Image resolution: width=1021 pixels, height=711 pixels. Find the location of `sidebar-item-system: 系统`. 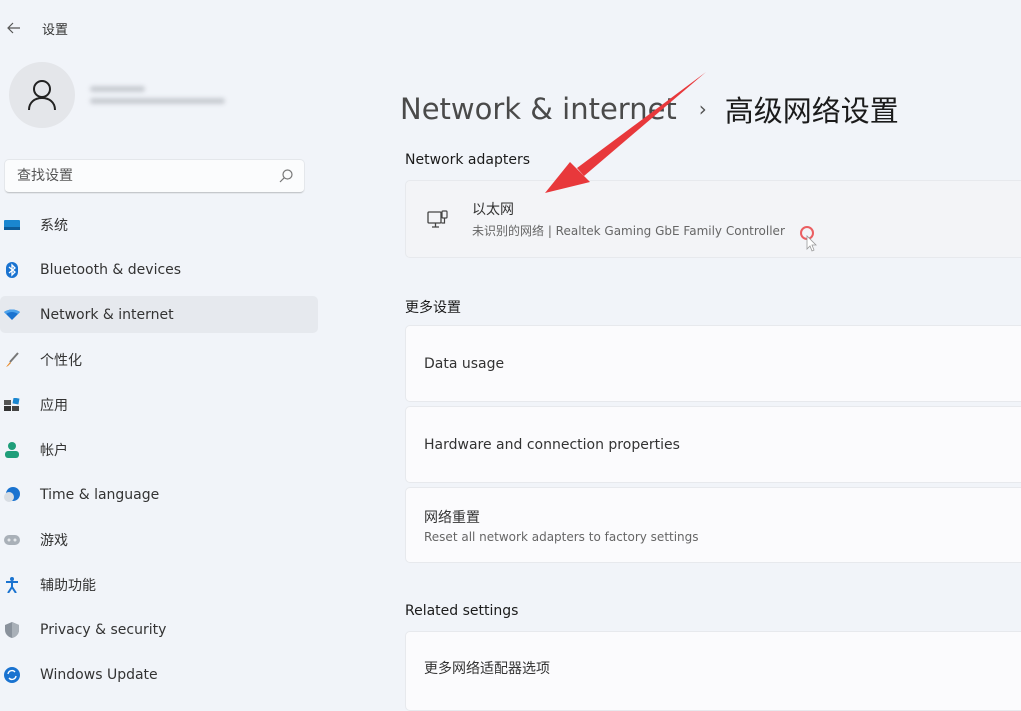

sidebar-item-system: 系统 is located at coordinates (160, 224).